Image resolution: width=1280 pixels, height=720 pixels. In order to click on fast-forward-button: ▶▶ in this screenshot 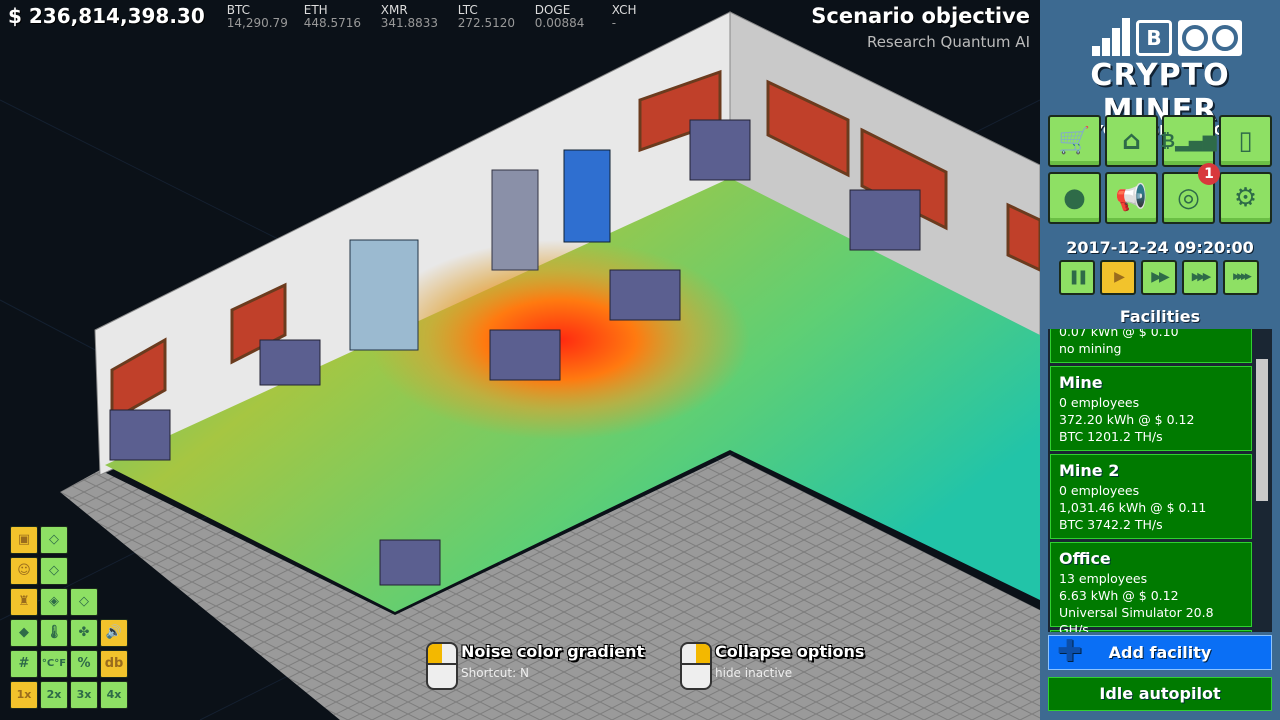, I will do `click(1159, 277)`.